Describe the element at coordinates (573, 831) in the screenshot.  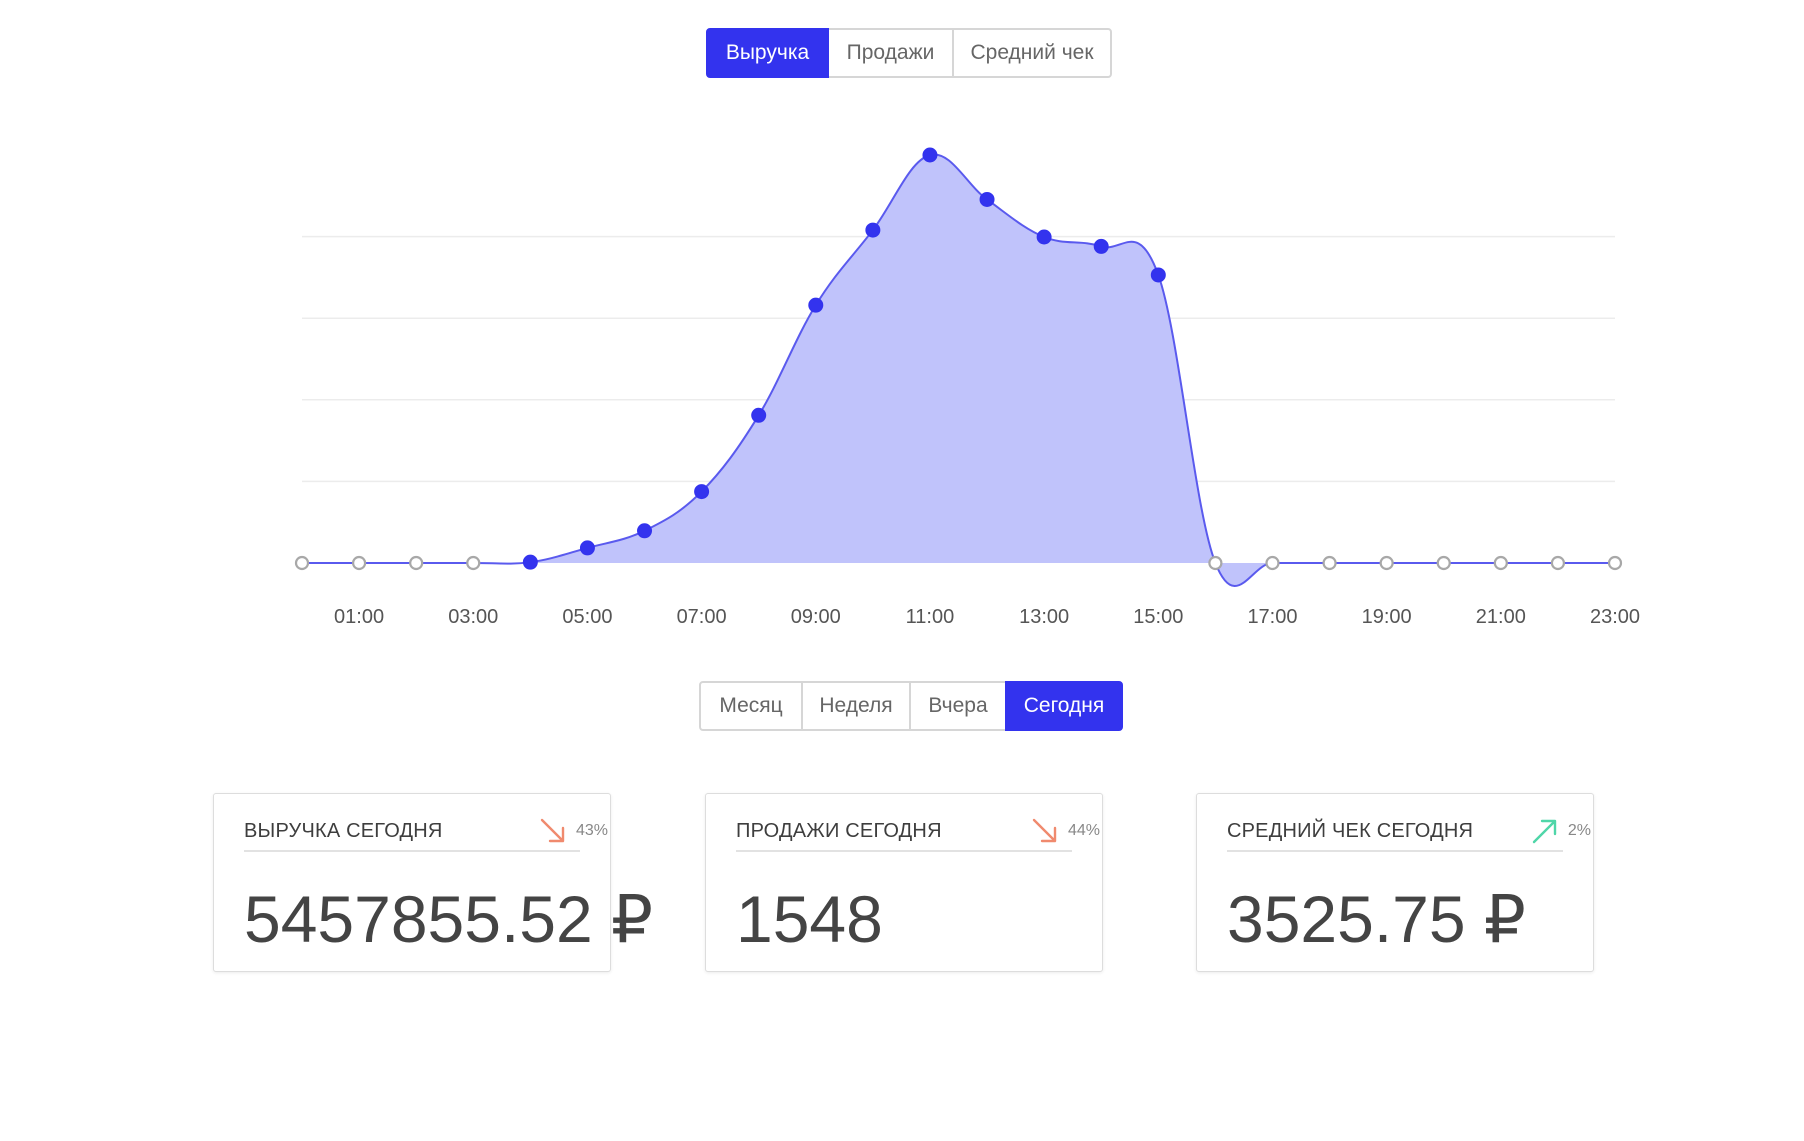
I see `trend-indicator: 43%` at that location.